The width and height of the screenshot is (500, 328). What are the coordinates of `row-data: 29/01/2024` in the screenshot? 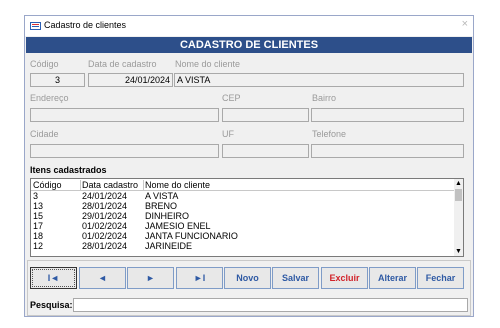 It's located at (105, 216).